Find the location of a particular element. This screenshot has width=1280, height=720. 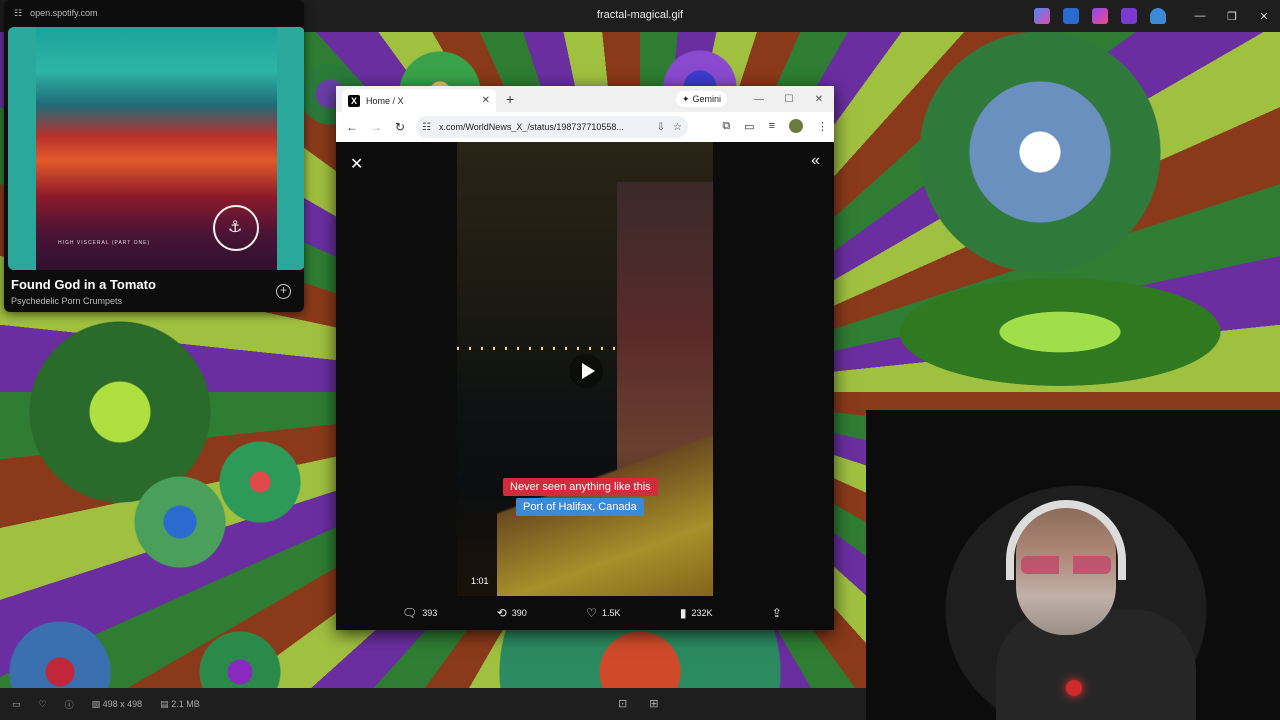

designer-icon is located at coordinates (1100, 16).